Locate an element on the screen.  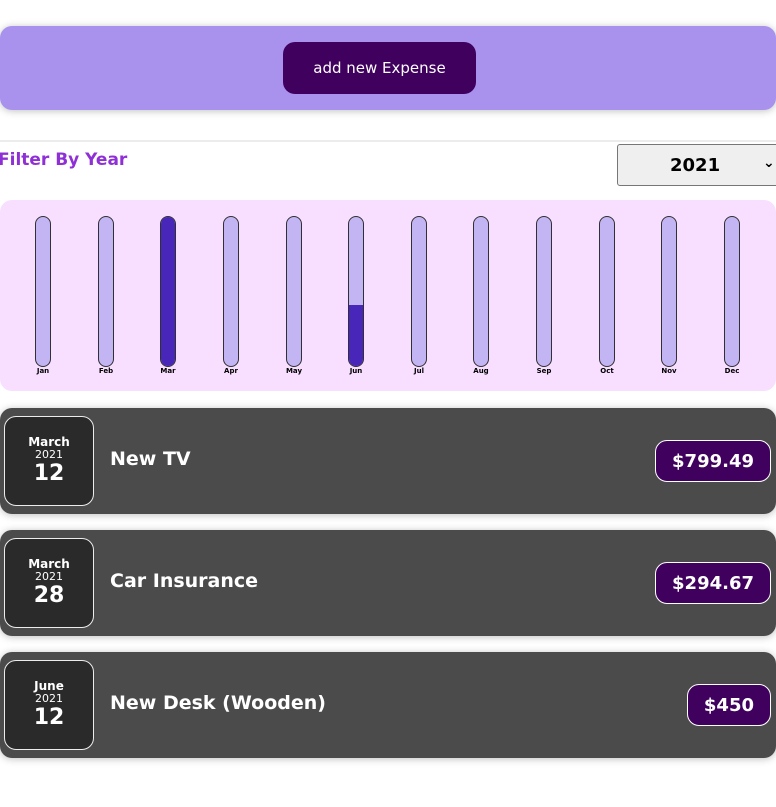
expense-date: March 2021 28 is located at coordinates (49, 583).